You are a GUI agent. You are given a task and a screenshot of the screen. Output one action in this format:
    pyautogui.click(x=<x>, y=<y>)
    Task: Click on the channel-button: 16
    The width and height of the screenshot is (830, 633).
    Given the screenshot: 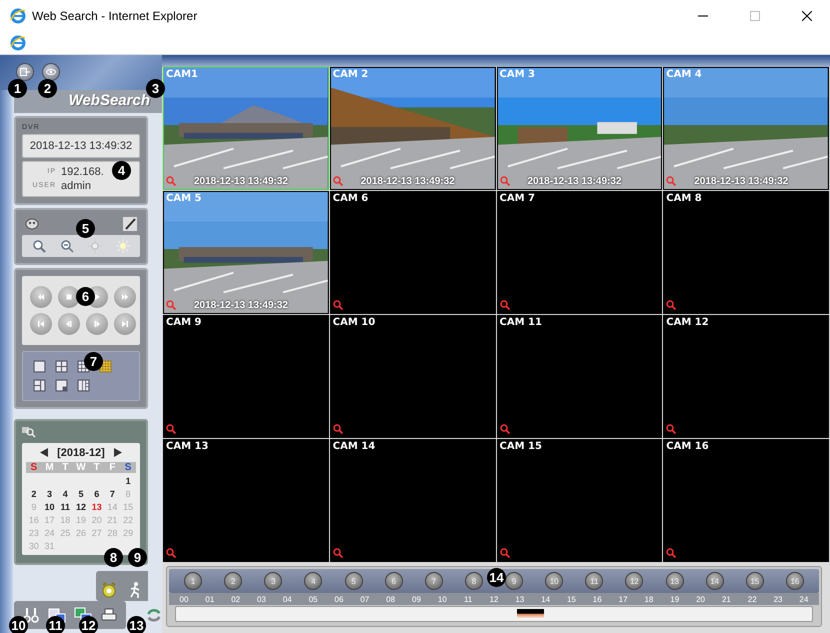 What is the action you would take?
    pyautogui.click(x=795, y=581)
    